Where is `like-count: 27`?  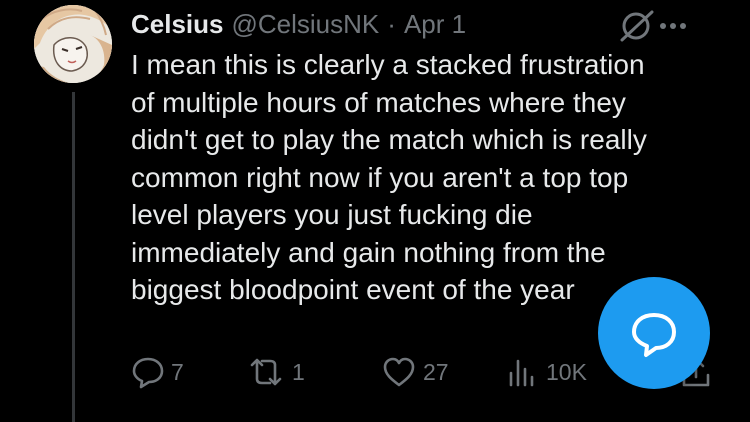
like-count: 27 is located at coordinates (436, 371).